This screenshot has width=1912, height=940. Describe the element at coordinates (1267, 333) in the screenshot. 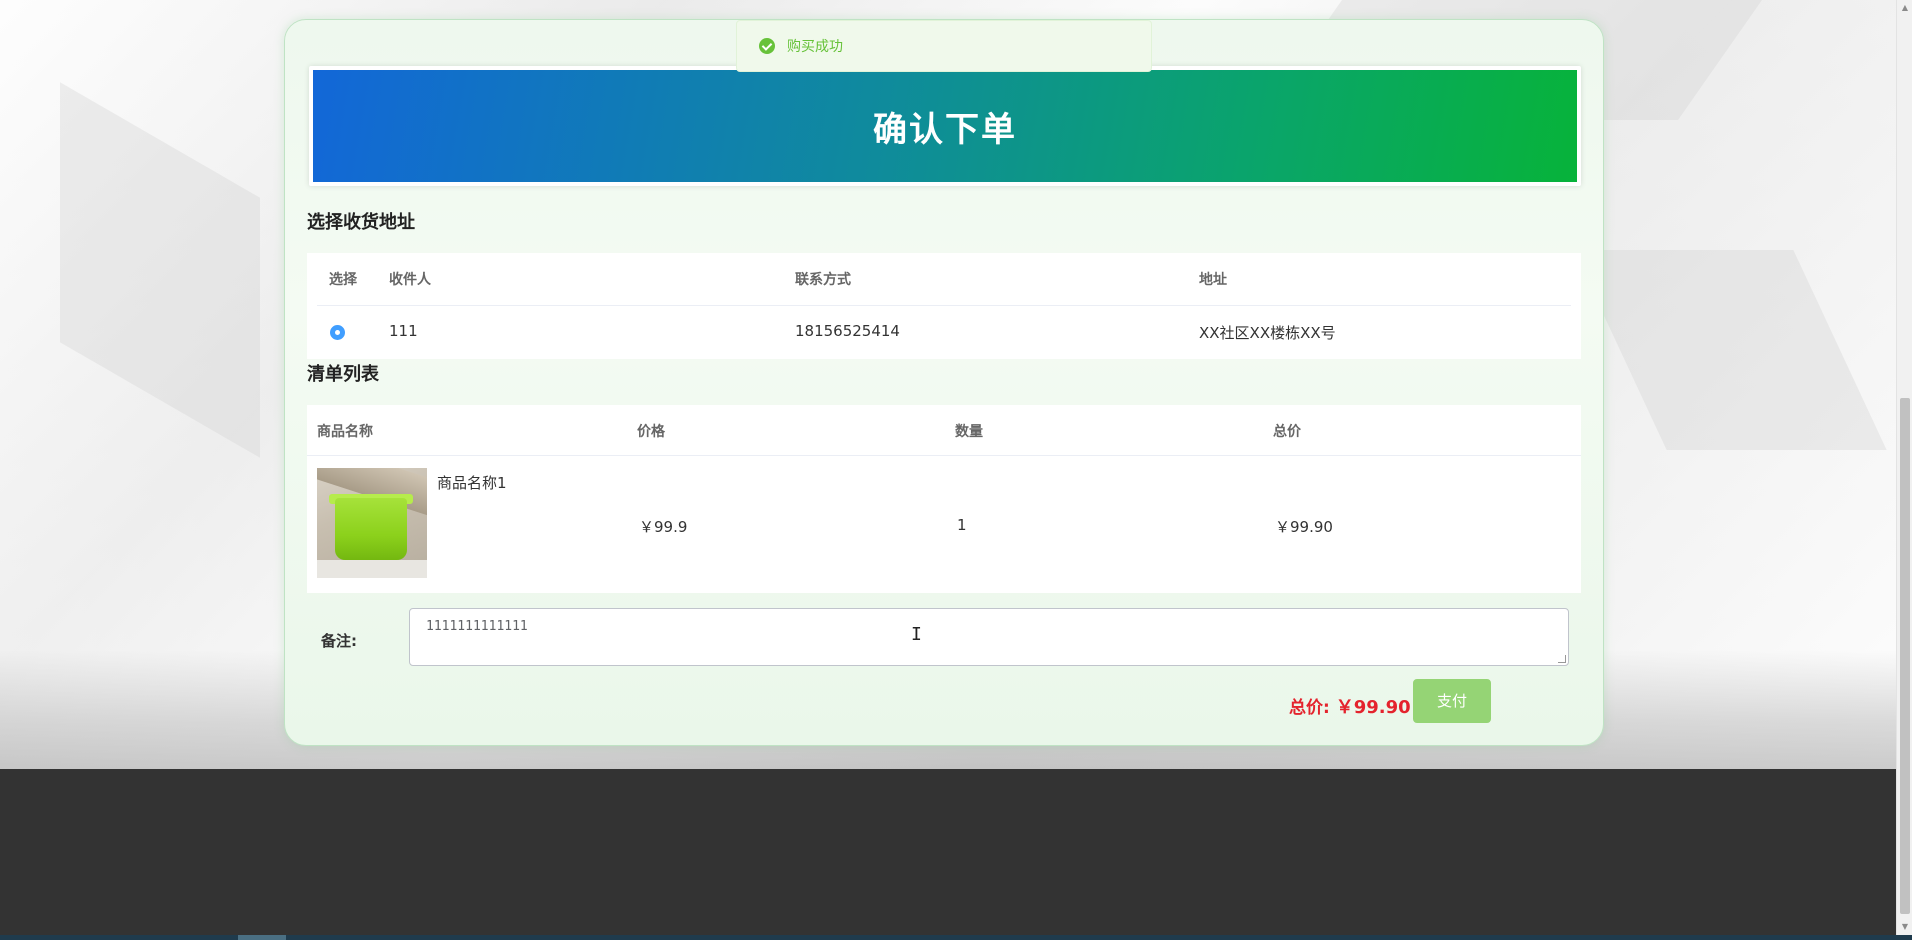

I see `address-cell: XX社区XX楼栋XX号` at that location.